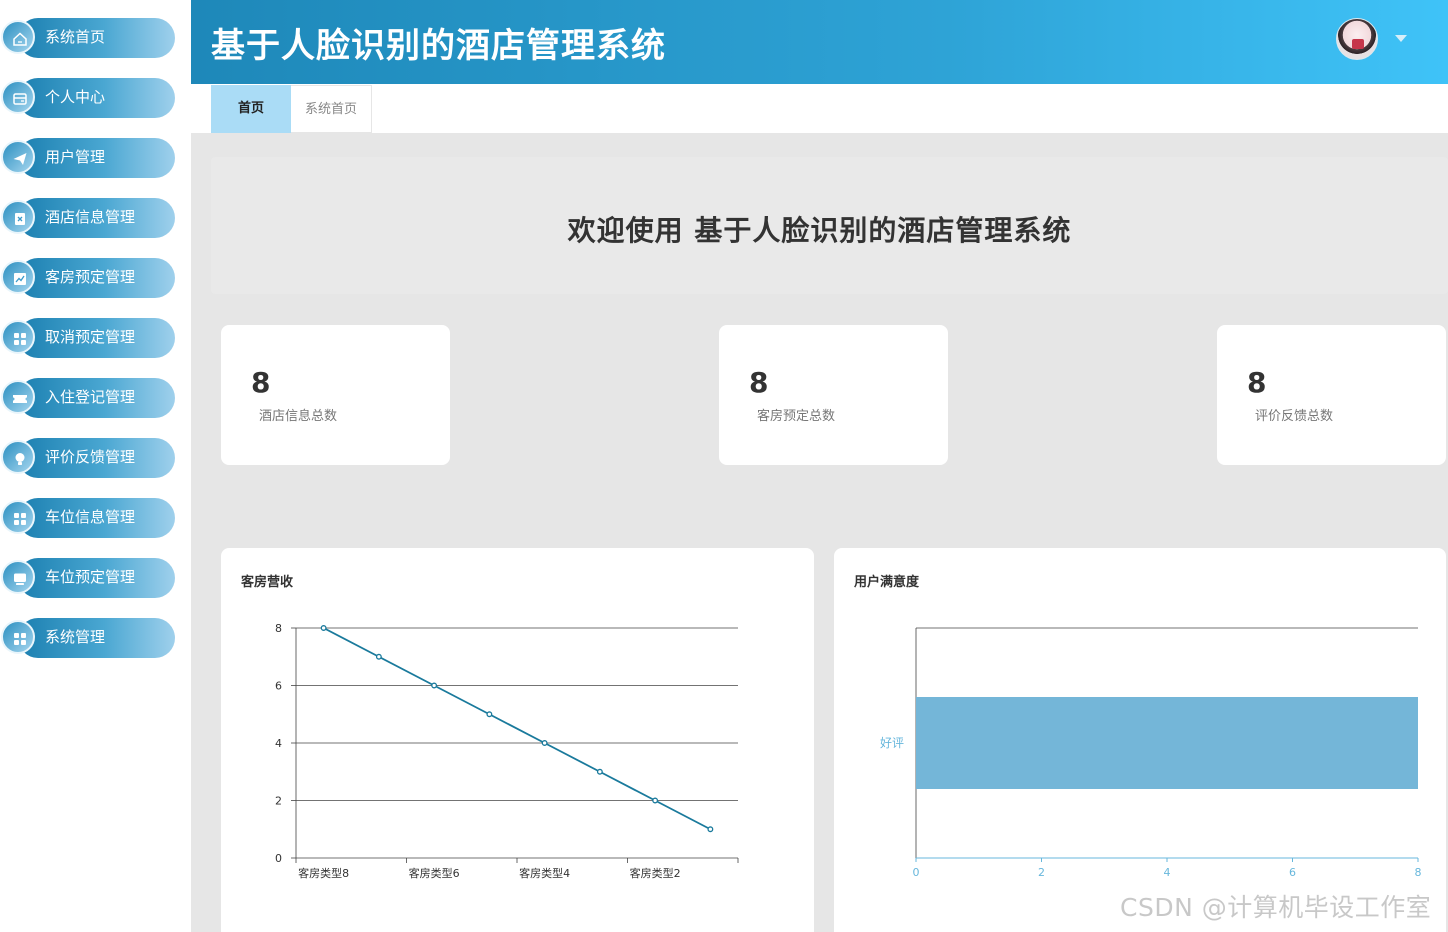 The height and width of the screenshot is (932, 1448). What do you see at coordinates (1358, 44) in the screenshot?
I see `avatar-detail` at bounding box center [1358, 44].